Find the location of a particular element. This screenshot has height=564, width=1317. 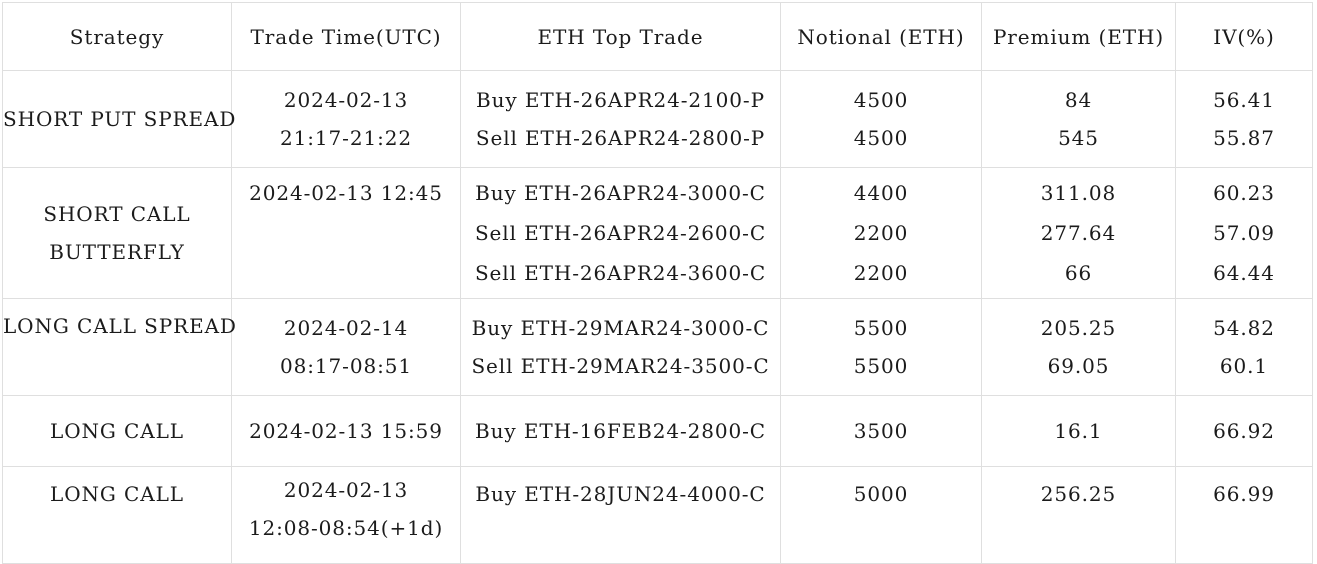

cell-iv: 60.23 57.09 64.44 is located at coordinates (1244, 233).